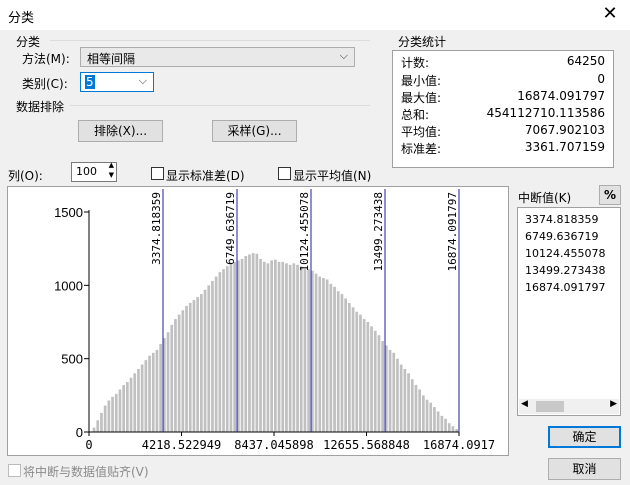 The image size is (630, 485). I want to click on scroll-thumb, so click(550, 406).